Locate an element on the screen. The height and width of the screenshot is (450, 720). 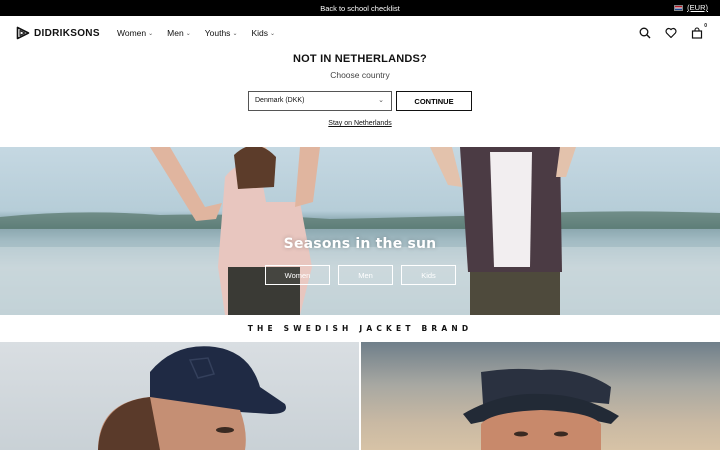
continue-button: CONTINUE is located at coordinates (434, 101).